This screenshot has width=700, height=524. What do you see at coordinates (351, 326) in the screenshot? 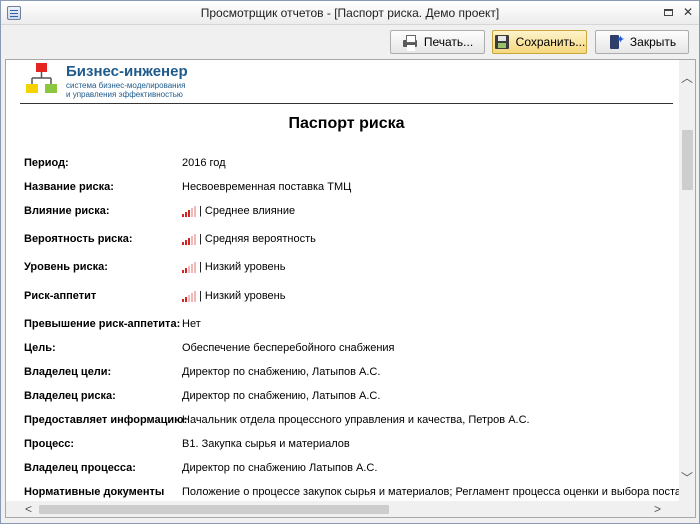
I see `report-field-row: Превышение риск-аппетита: Нет` at bounding box center [351, 326].